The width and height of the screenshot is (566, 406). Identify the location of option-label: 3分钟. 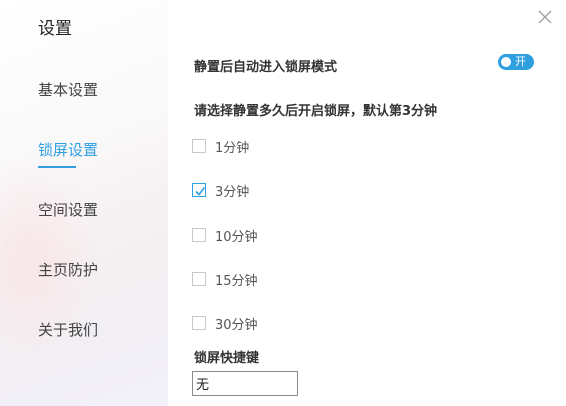
(232, 192).